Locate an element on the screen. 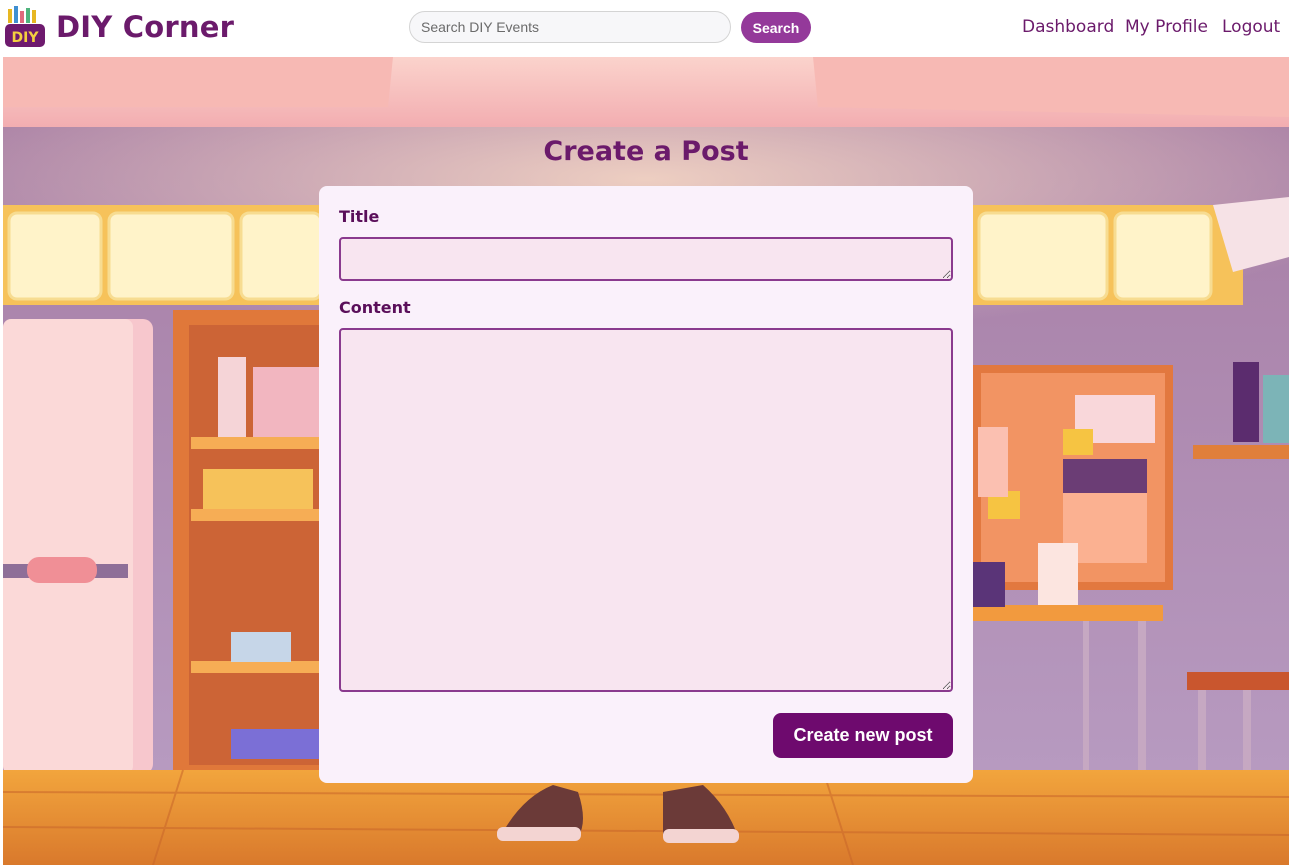  logo-text: DIY is located at coordinates (26, 38).